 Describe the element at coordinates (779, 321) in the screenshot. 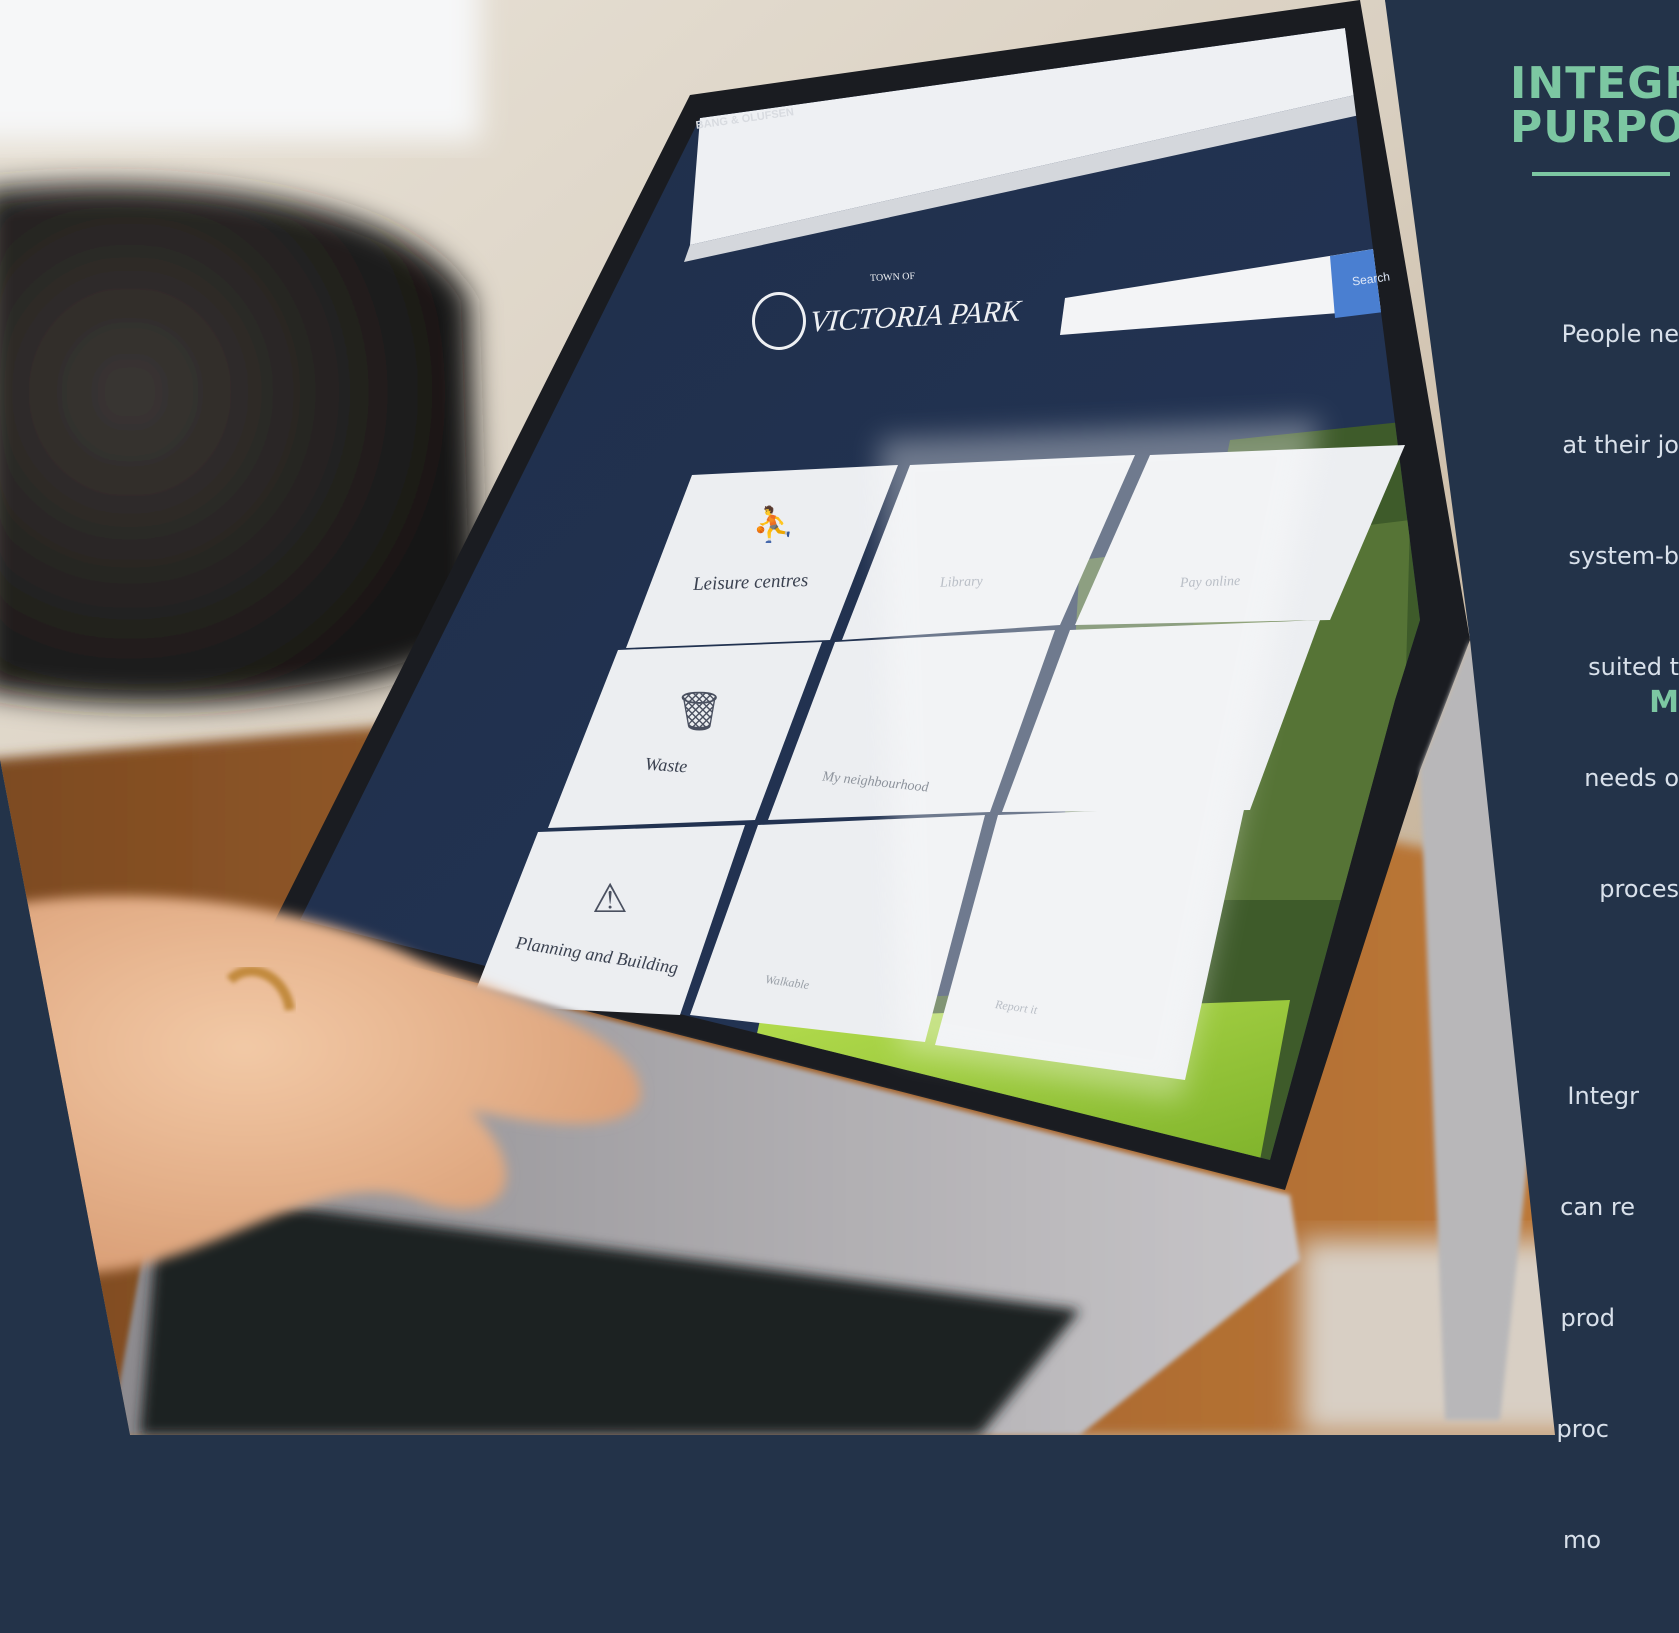

I see `site-logo-icon` at that location.